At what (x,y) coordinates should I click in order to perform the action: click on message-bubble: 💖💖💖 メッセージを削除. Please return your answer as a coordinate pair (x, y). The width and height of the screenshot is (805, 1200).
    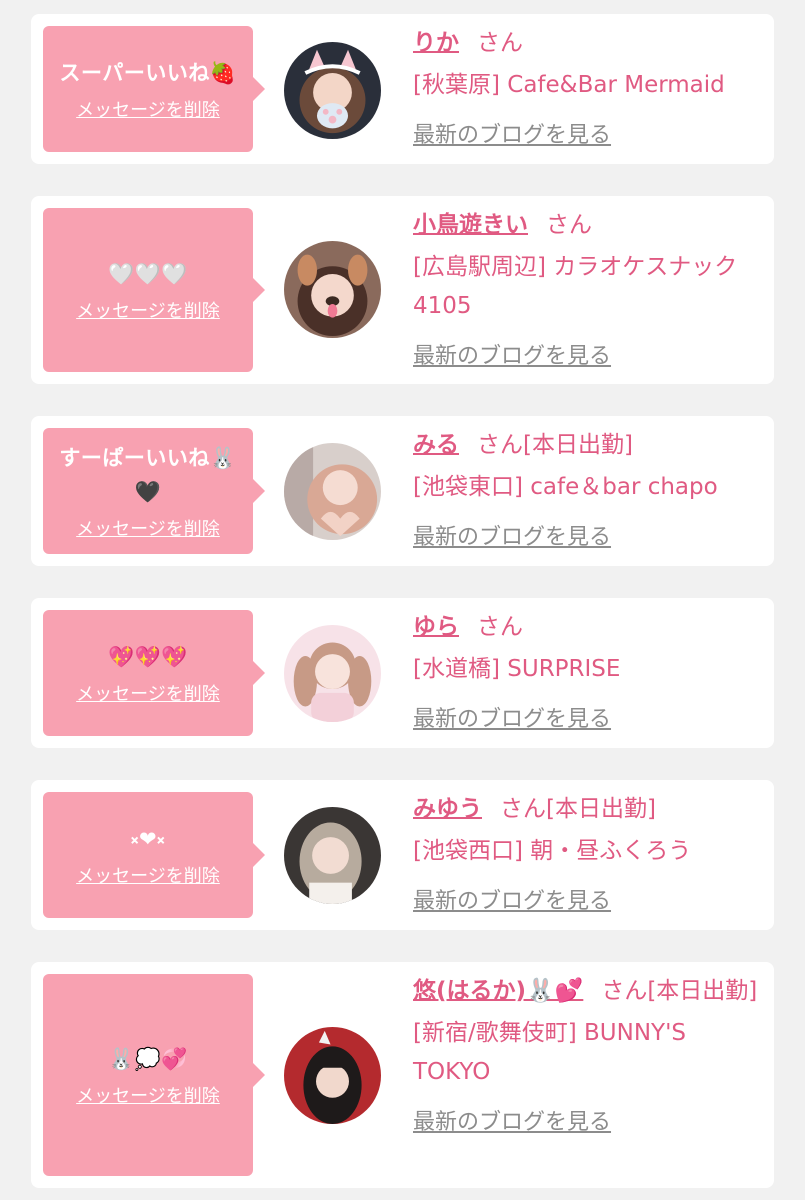
    Looking at the image, I should click on (154, 673).